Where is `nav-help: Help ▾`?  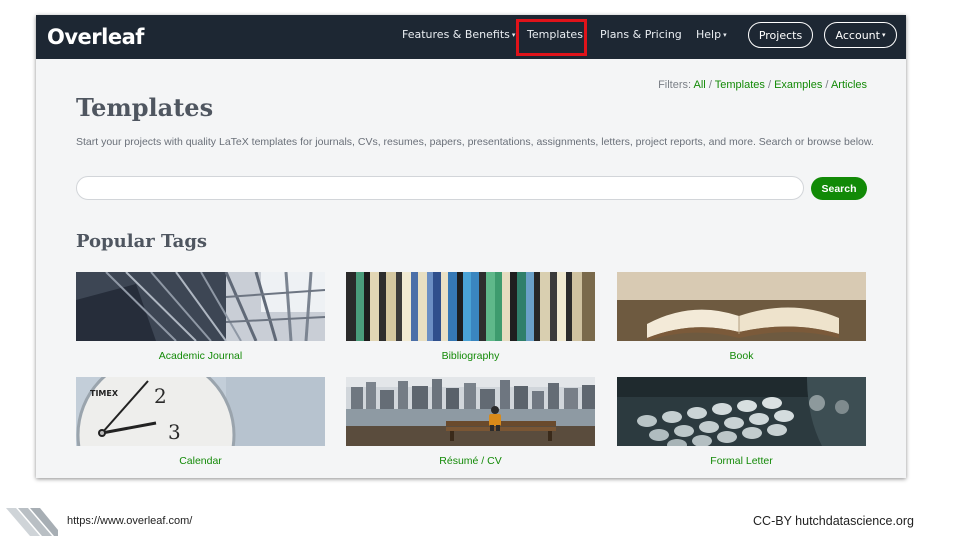 nav-help: Help ▾ is located at coordinates (711, 34).